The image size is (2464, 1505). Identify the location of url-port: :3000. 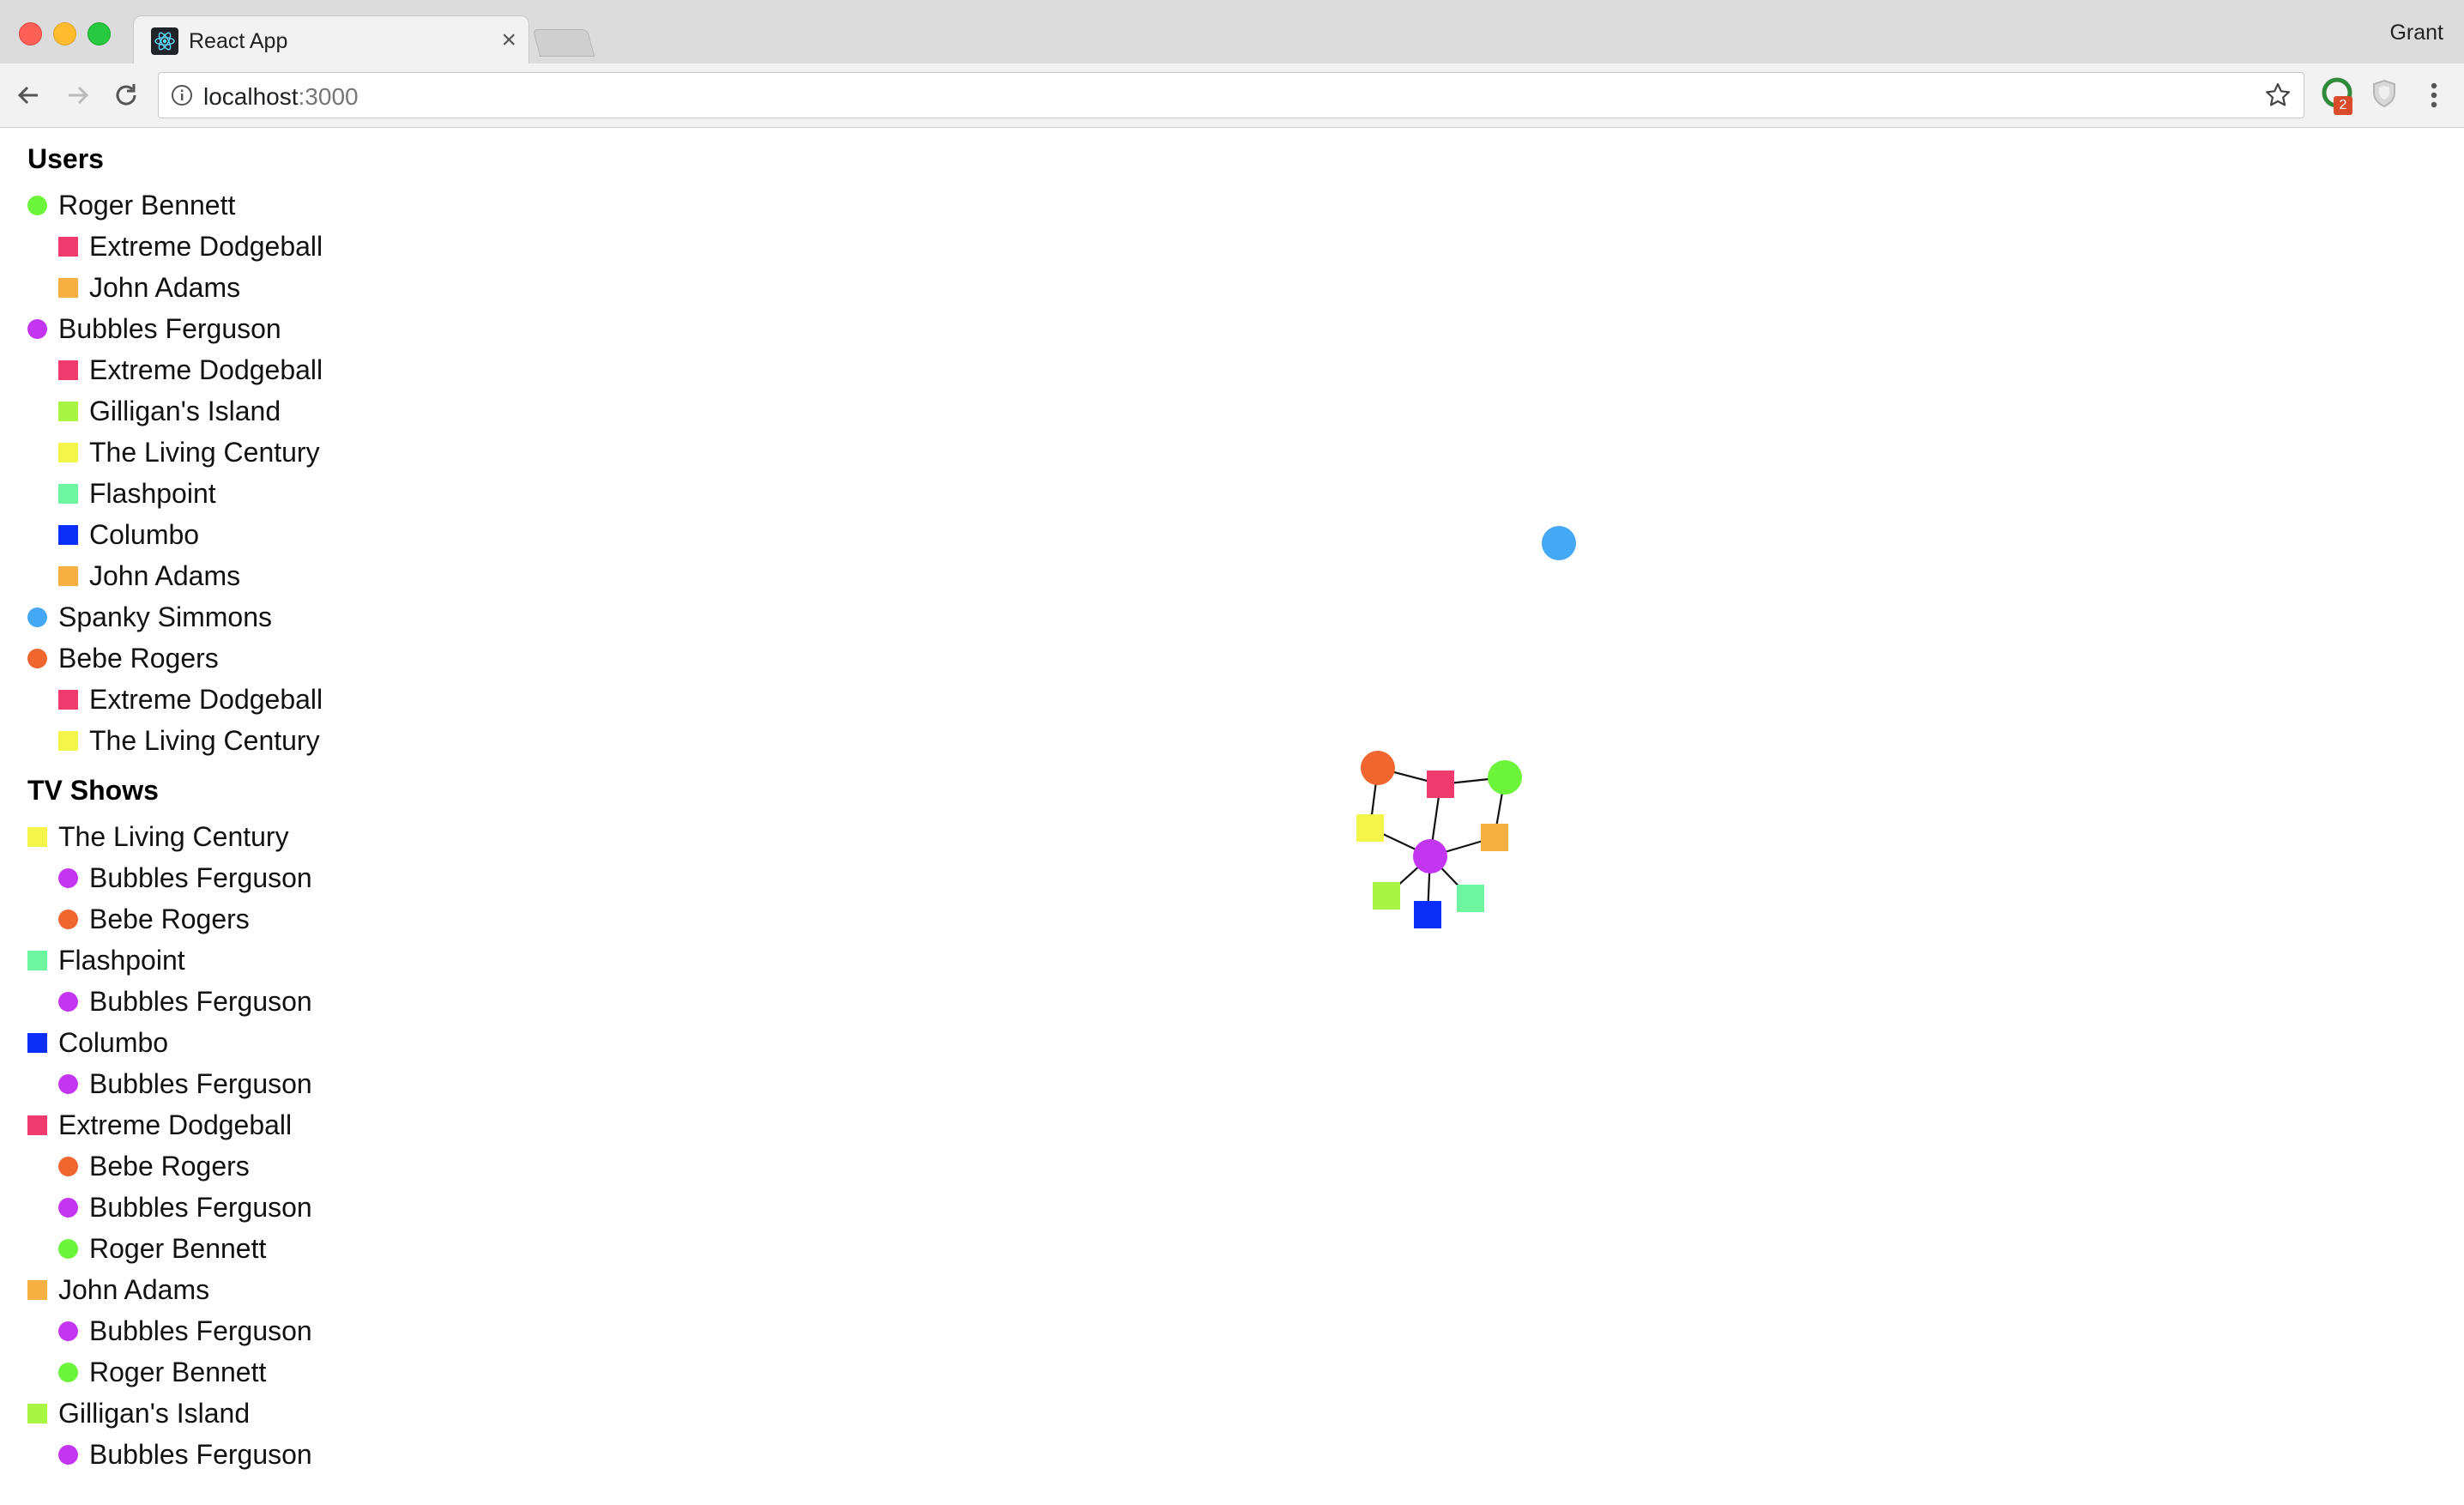
(328, 96).